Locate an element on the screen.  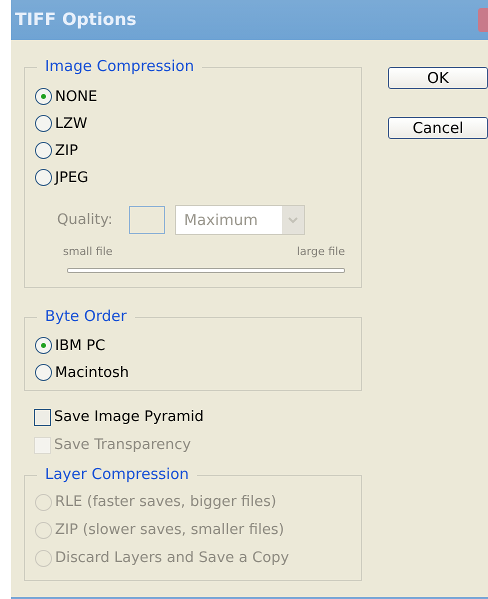
radio-option: ZIP is located at coordinates (198, 150).